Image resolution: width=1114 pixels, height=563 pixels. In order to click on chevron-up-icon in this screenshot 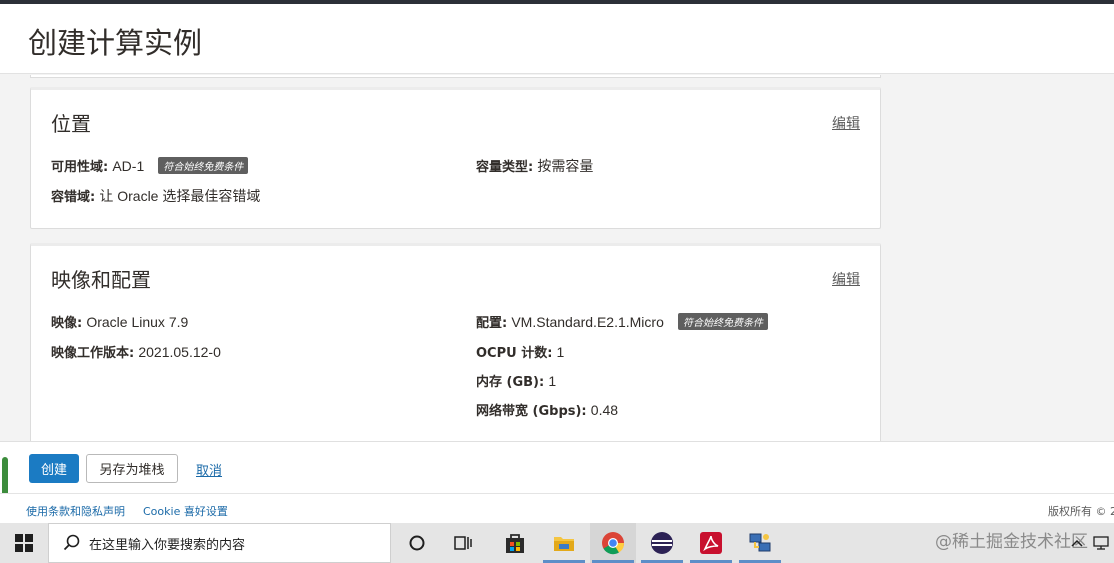, I will do `click(1077, 543)`.